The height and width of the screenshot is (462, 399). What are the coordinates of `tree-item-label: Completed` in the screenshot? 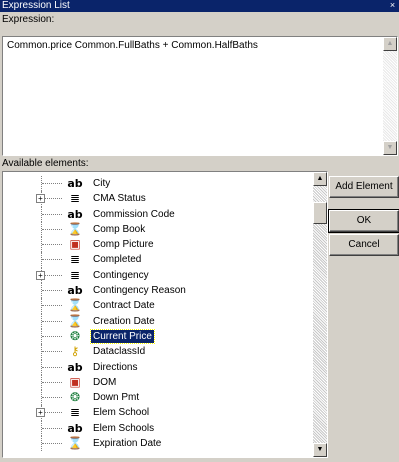 It's located at (117, 259).